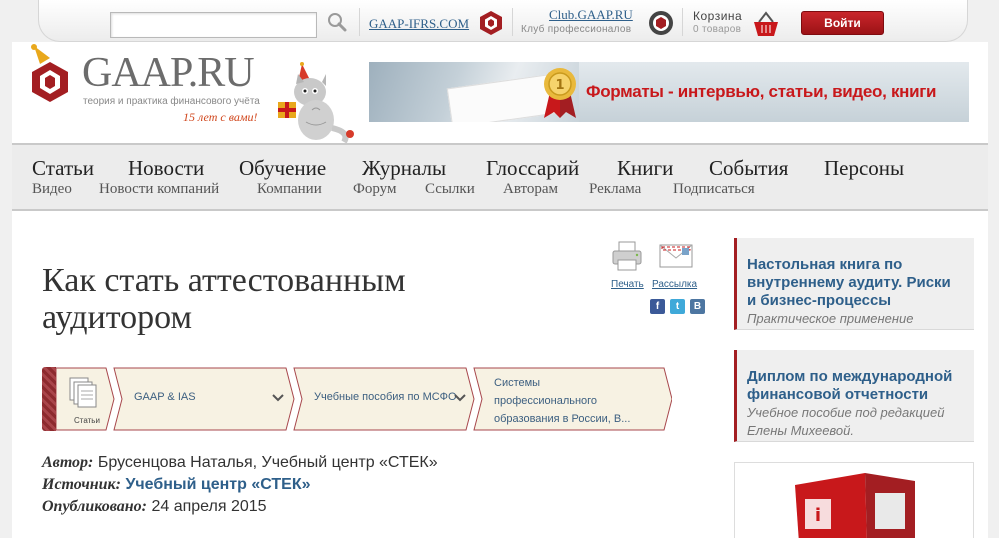 This screenshot has width=999, height=538. Describe the element at coordinates (864, 168) in the screenshot. I see `nav-item-persons: Персоны` at that location.